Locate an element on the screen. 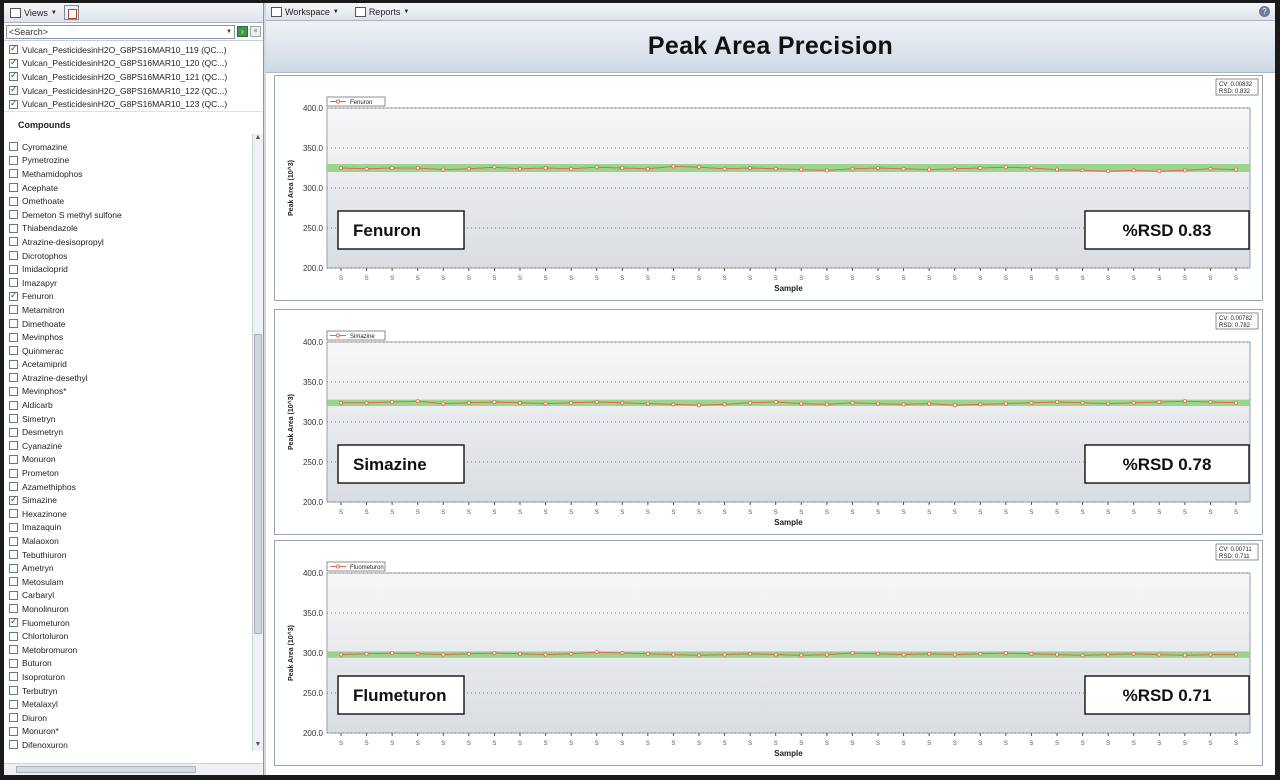 Image resolution: width=1280 pixels, height=780 pixels. compound-item: Acetamiprid is located at coordinates (133, 365).